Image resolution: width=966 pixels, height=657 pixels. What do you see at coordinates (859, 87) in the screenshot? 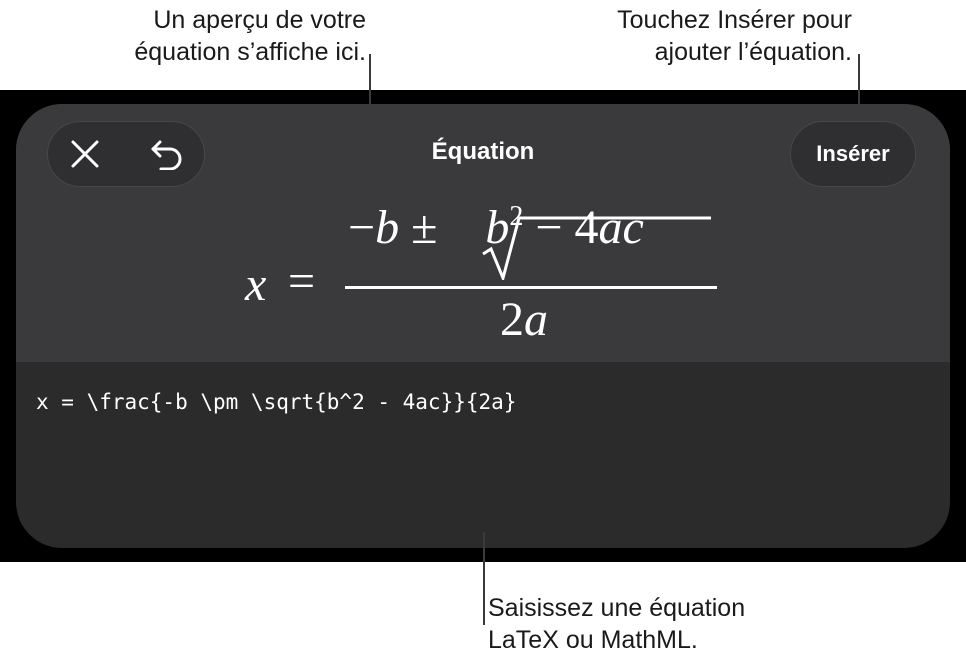
I see `leader-line-insert` at bounding box center [859, 87].